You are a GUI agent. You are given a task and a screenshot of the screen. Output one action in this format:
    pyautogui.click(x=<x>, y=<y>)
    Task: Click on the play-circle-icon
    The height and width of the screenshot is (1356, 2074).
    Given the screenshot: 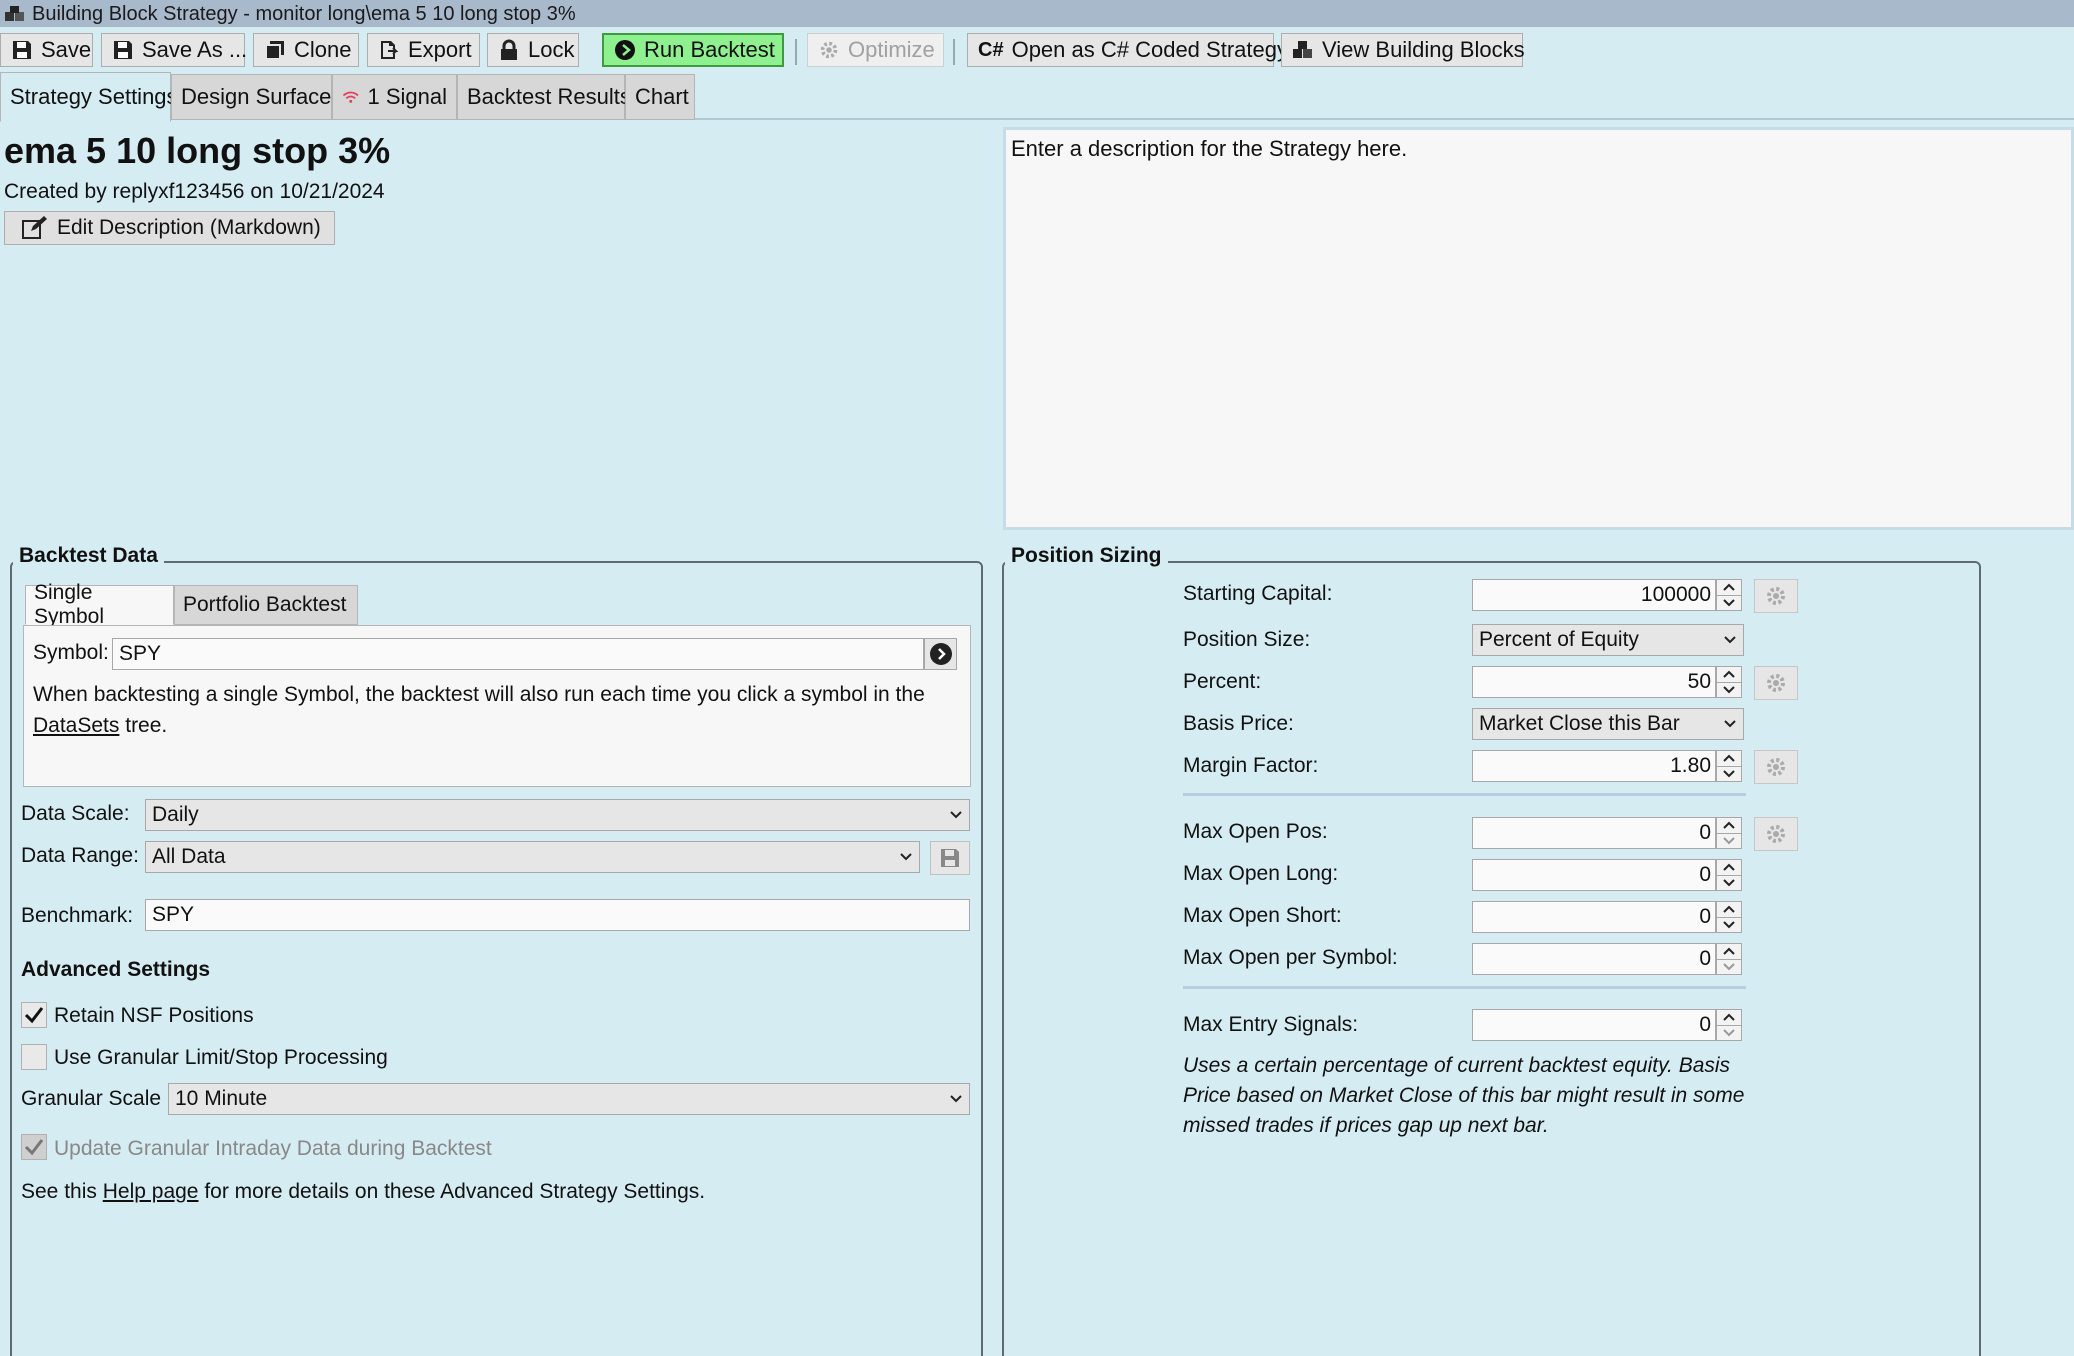 What is the action you would take?
    pyautogui.click(x=625, y=50)
    